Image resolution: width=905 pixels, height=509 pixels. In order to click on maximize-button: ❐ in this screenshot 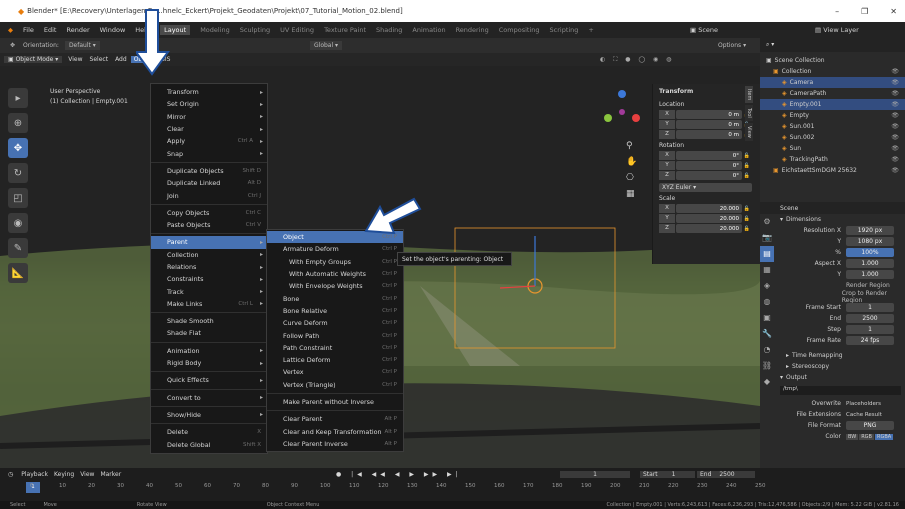, I will do `click(864, 11)`.